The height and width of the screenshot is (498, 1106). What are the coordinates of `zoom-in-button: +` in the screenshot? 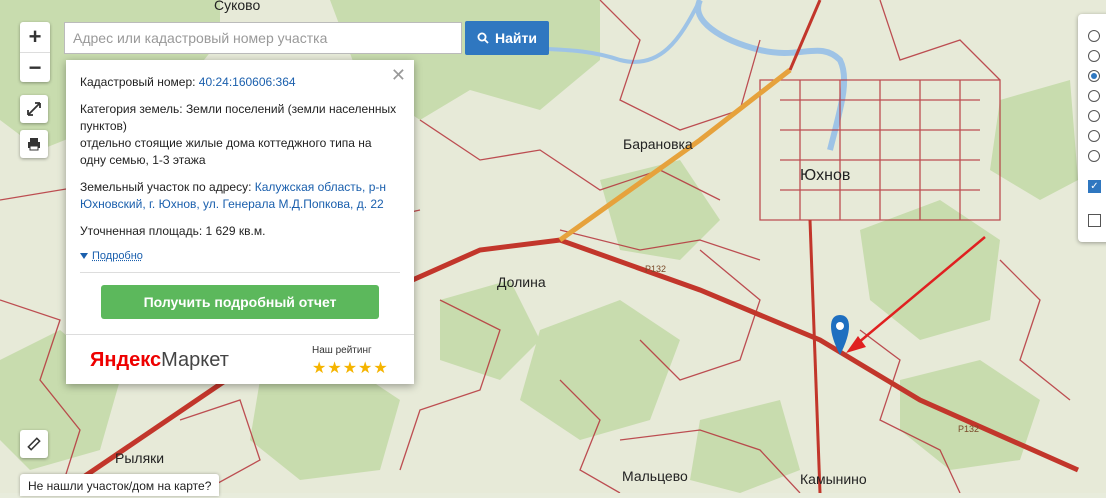 It's located at (35, 37).